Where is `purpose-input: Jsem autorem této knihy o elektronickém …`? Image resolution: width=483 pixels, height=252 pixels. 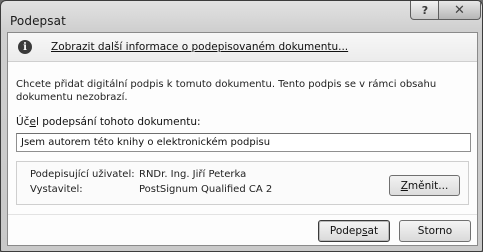 purpose-input: Jsem autorem této knihy o elektronickém … is located at coordinates (243, 142).